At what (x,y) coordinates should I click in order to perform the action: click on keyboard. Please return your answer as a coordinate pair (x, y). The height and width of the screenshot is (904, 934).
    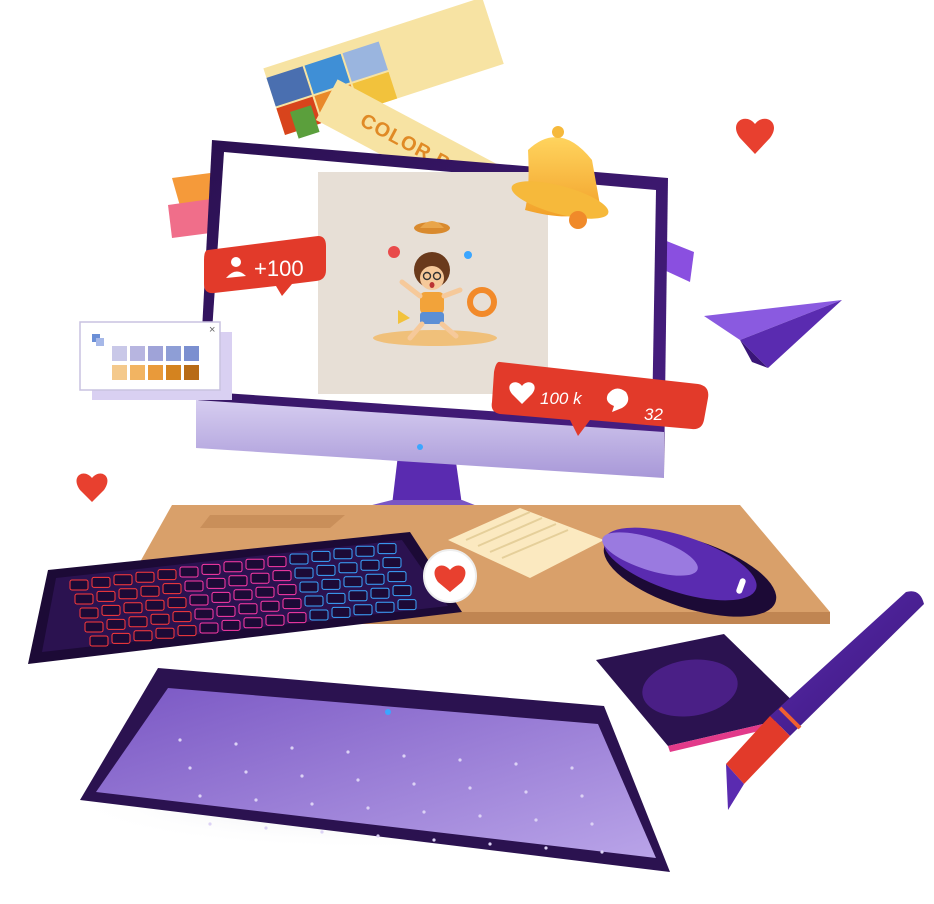
    Looking at the image, I should click on (245, 598).